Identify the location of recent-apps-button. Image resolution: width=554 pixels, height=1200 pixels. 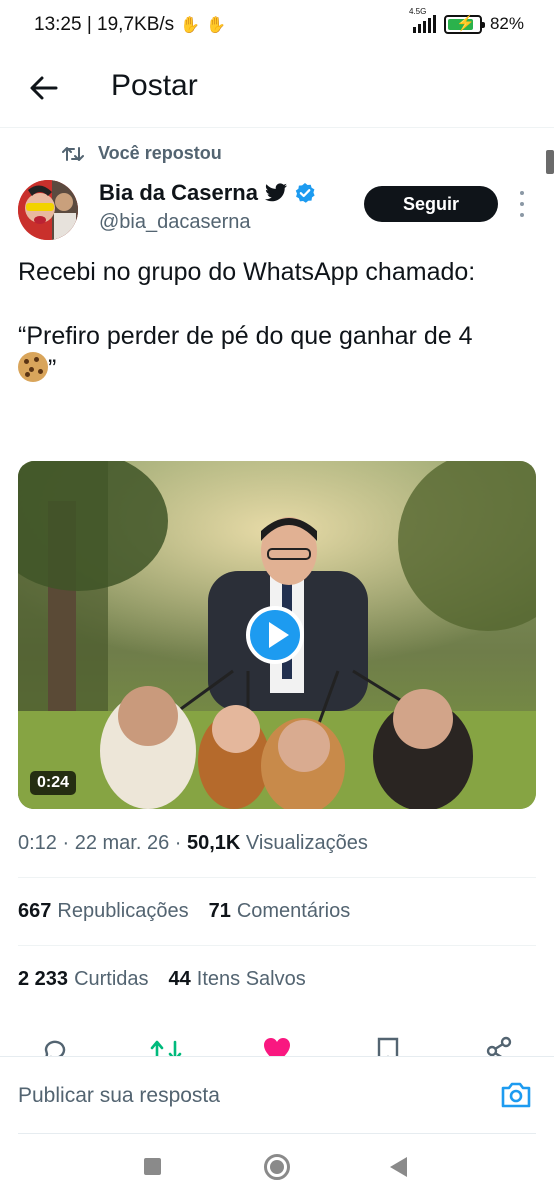
(152, 1166).